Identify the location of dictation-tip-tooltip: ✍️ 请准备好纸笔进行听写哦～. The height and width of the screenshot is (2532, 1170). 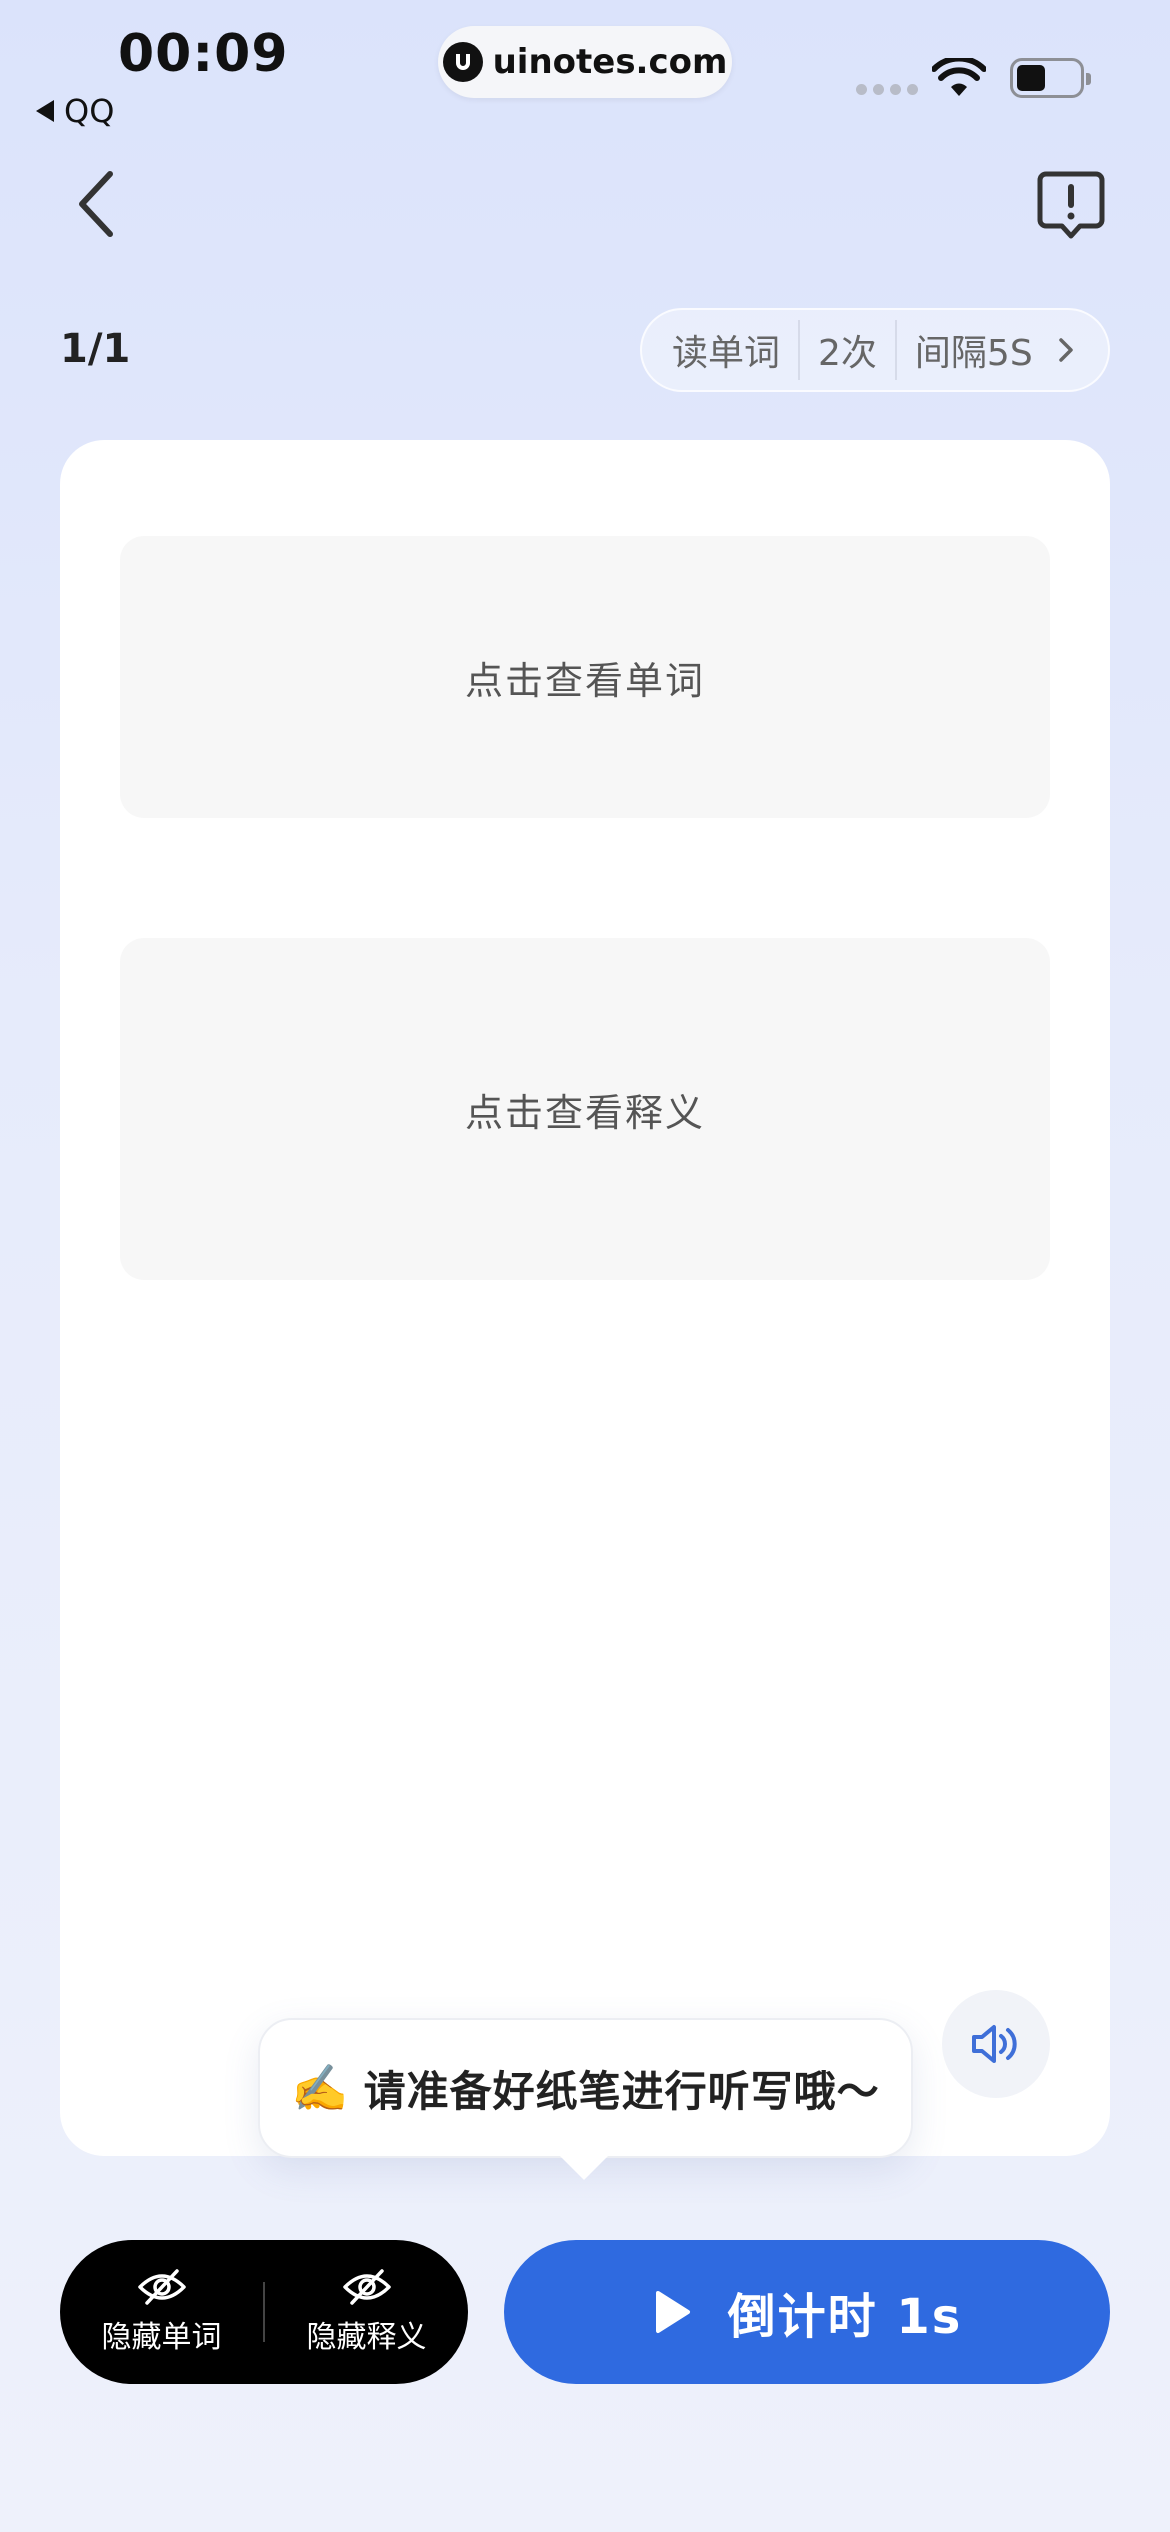
(585, 2088).